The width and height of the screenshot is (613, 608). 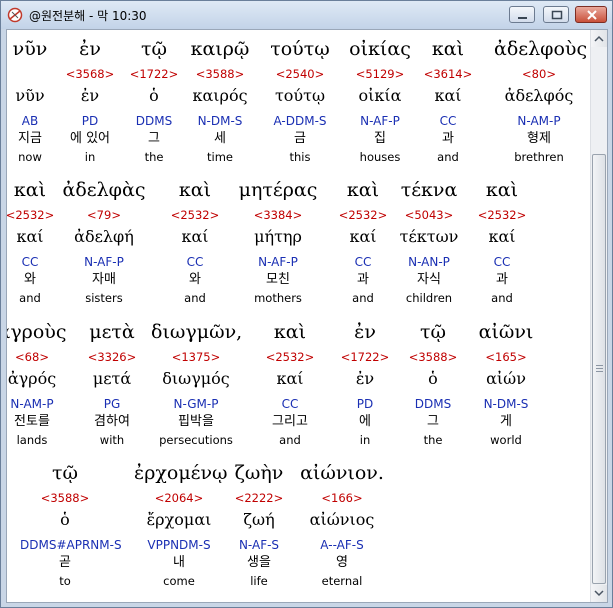 What do you see at coordinates (179, 519) in the screenshot?
I see `word-lemma: ἔρχομαι` at bounding box center [179, 519].